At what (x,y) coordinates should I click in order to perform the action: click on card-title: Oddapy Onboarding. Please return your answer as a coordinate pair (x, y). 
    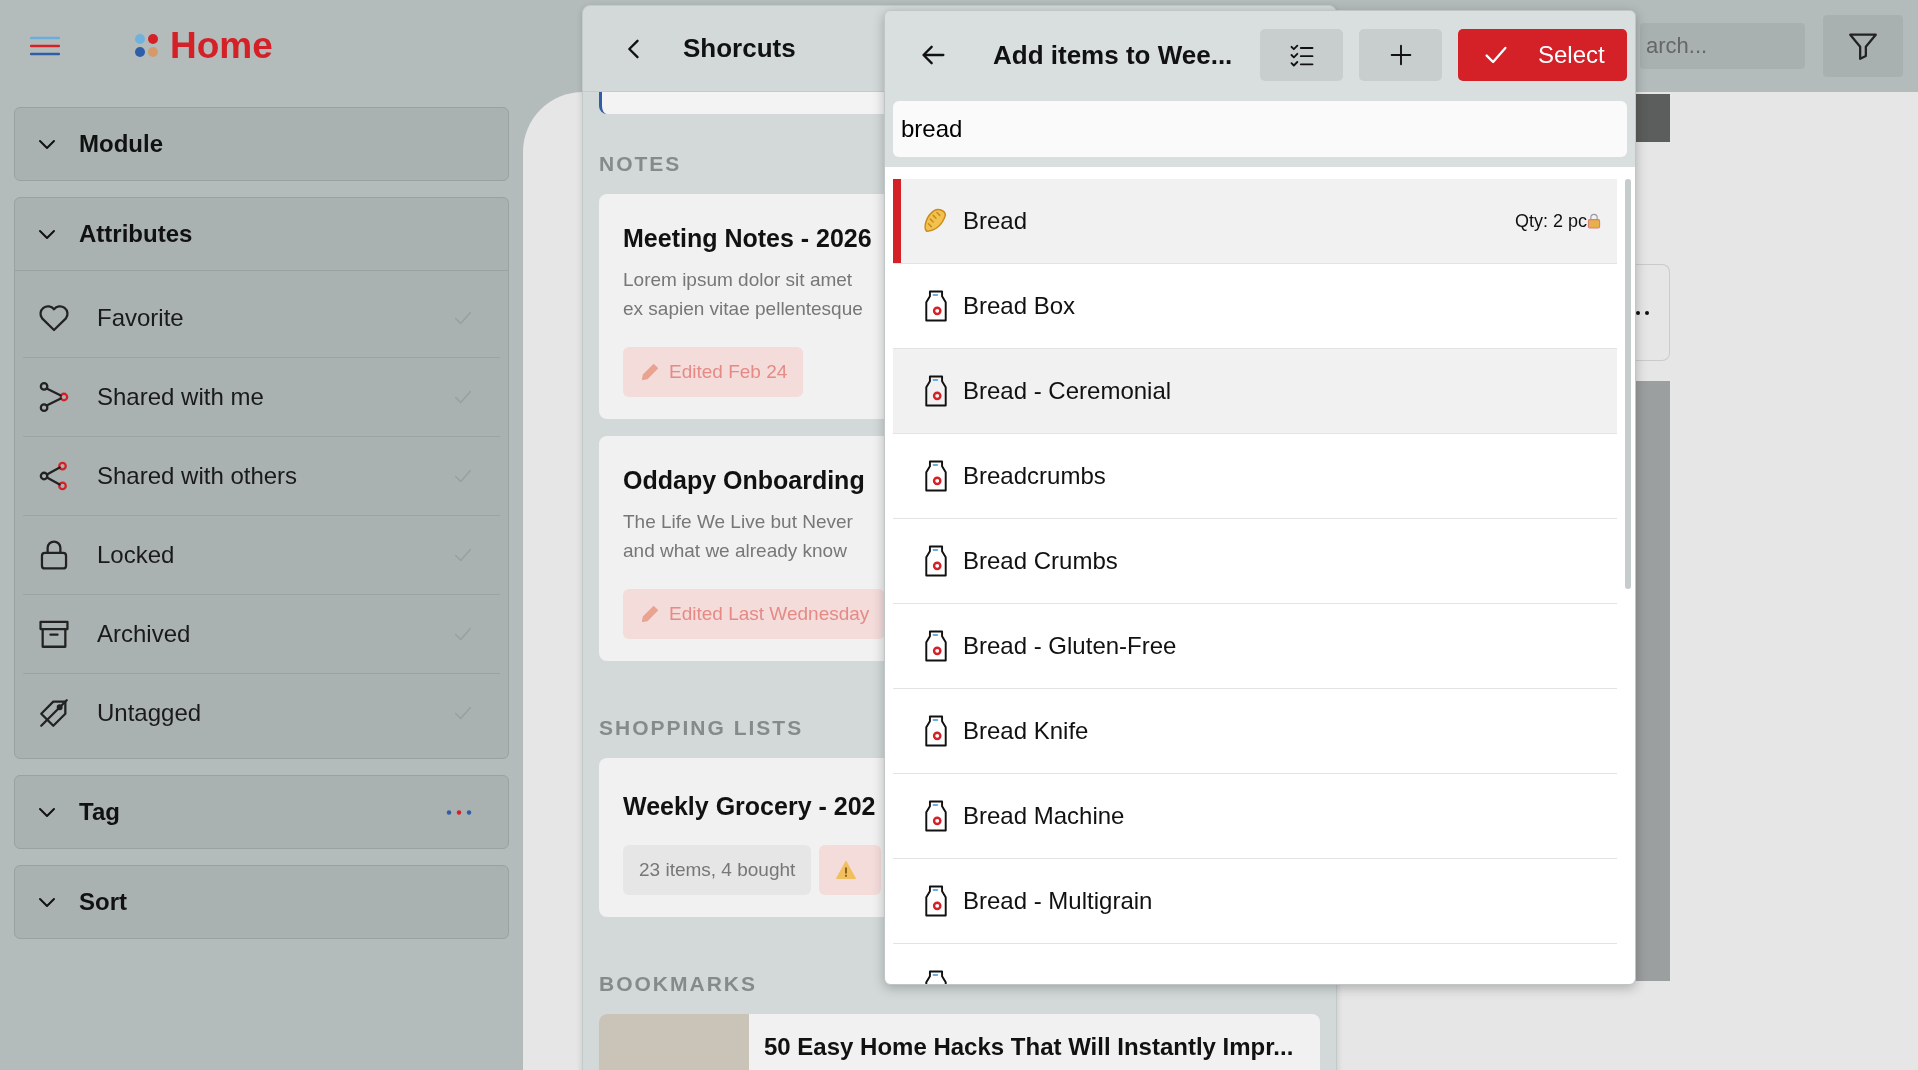
    Looking at the image, I should click on (744, 480).